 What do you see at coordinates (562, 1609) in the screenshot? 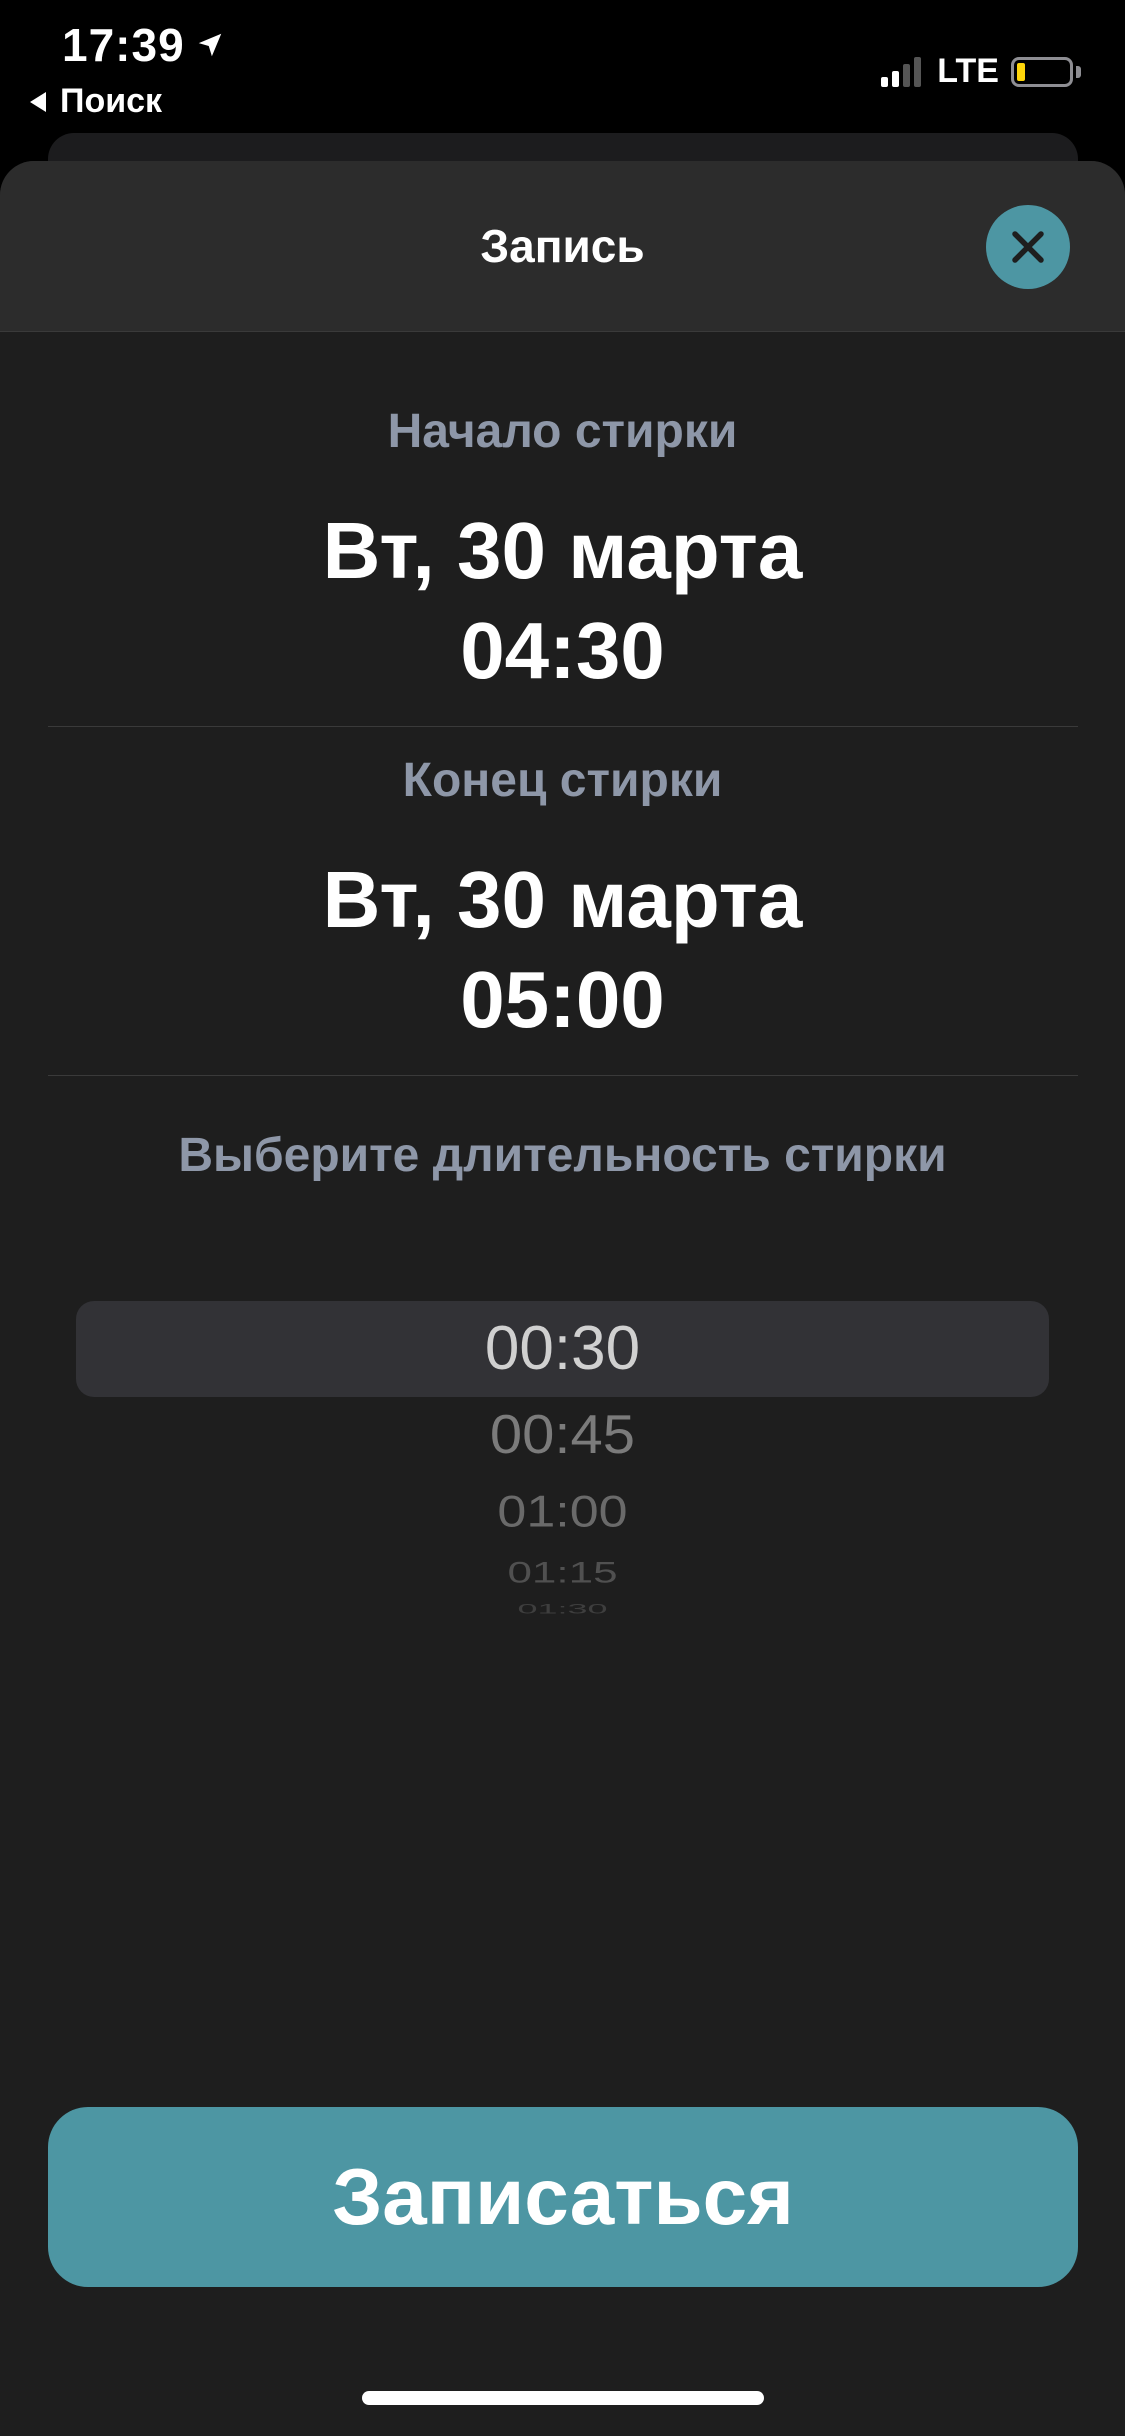
I see `picker-option: 01:30` at bounding box center [562, 1609].